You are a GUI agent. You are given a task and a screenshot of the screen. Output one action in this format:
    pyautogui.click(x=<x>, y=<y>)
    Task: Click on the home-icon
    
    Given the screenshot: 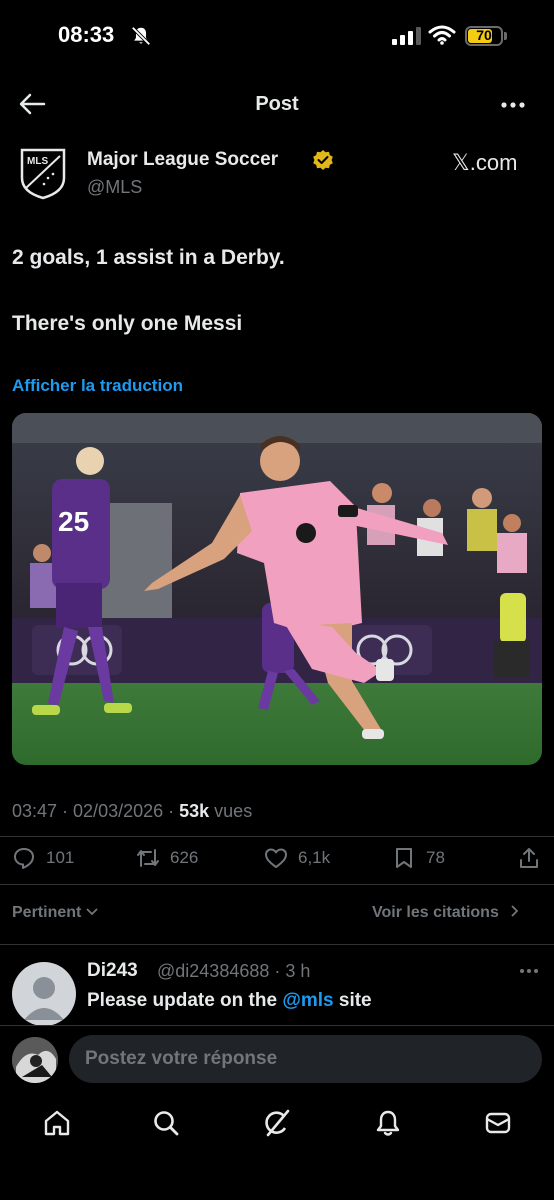 What is the action you would take?
    pyautogui.click(x=57, y=1123)
    